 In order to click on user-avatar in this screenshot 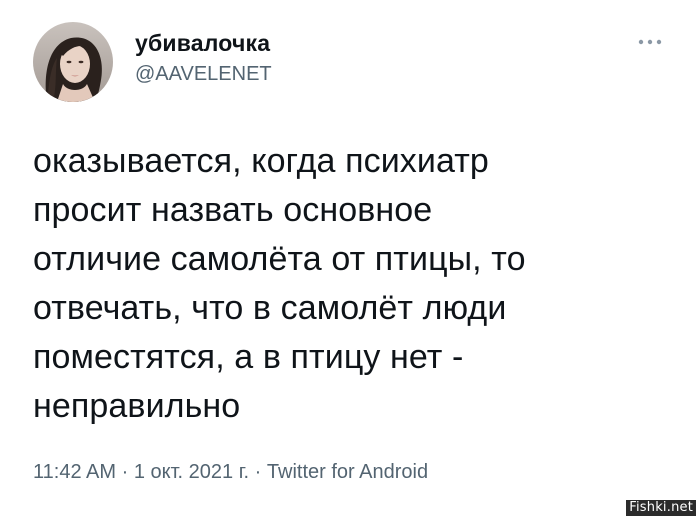, I will do `click(73, 62)`.